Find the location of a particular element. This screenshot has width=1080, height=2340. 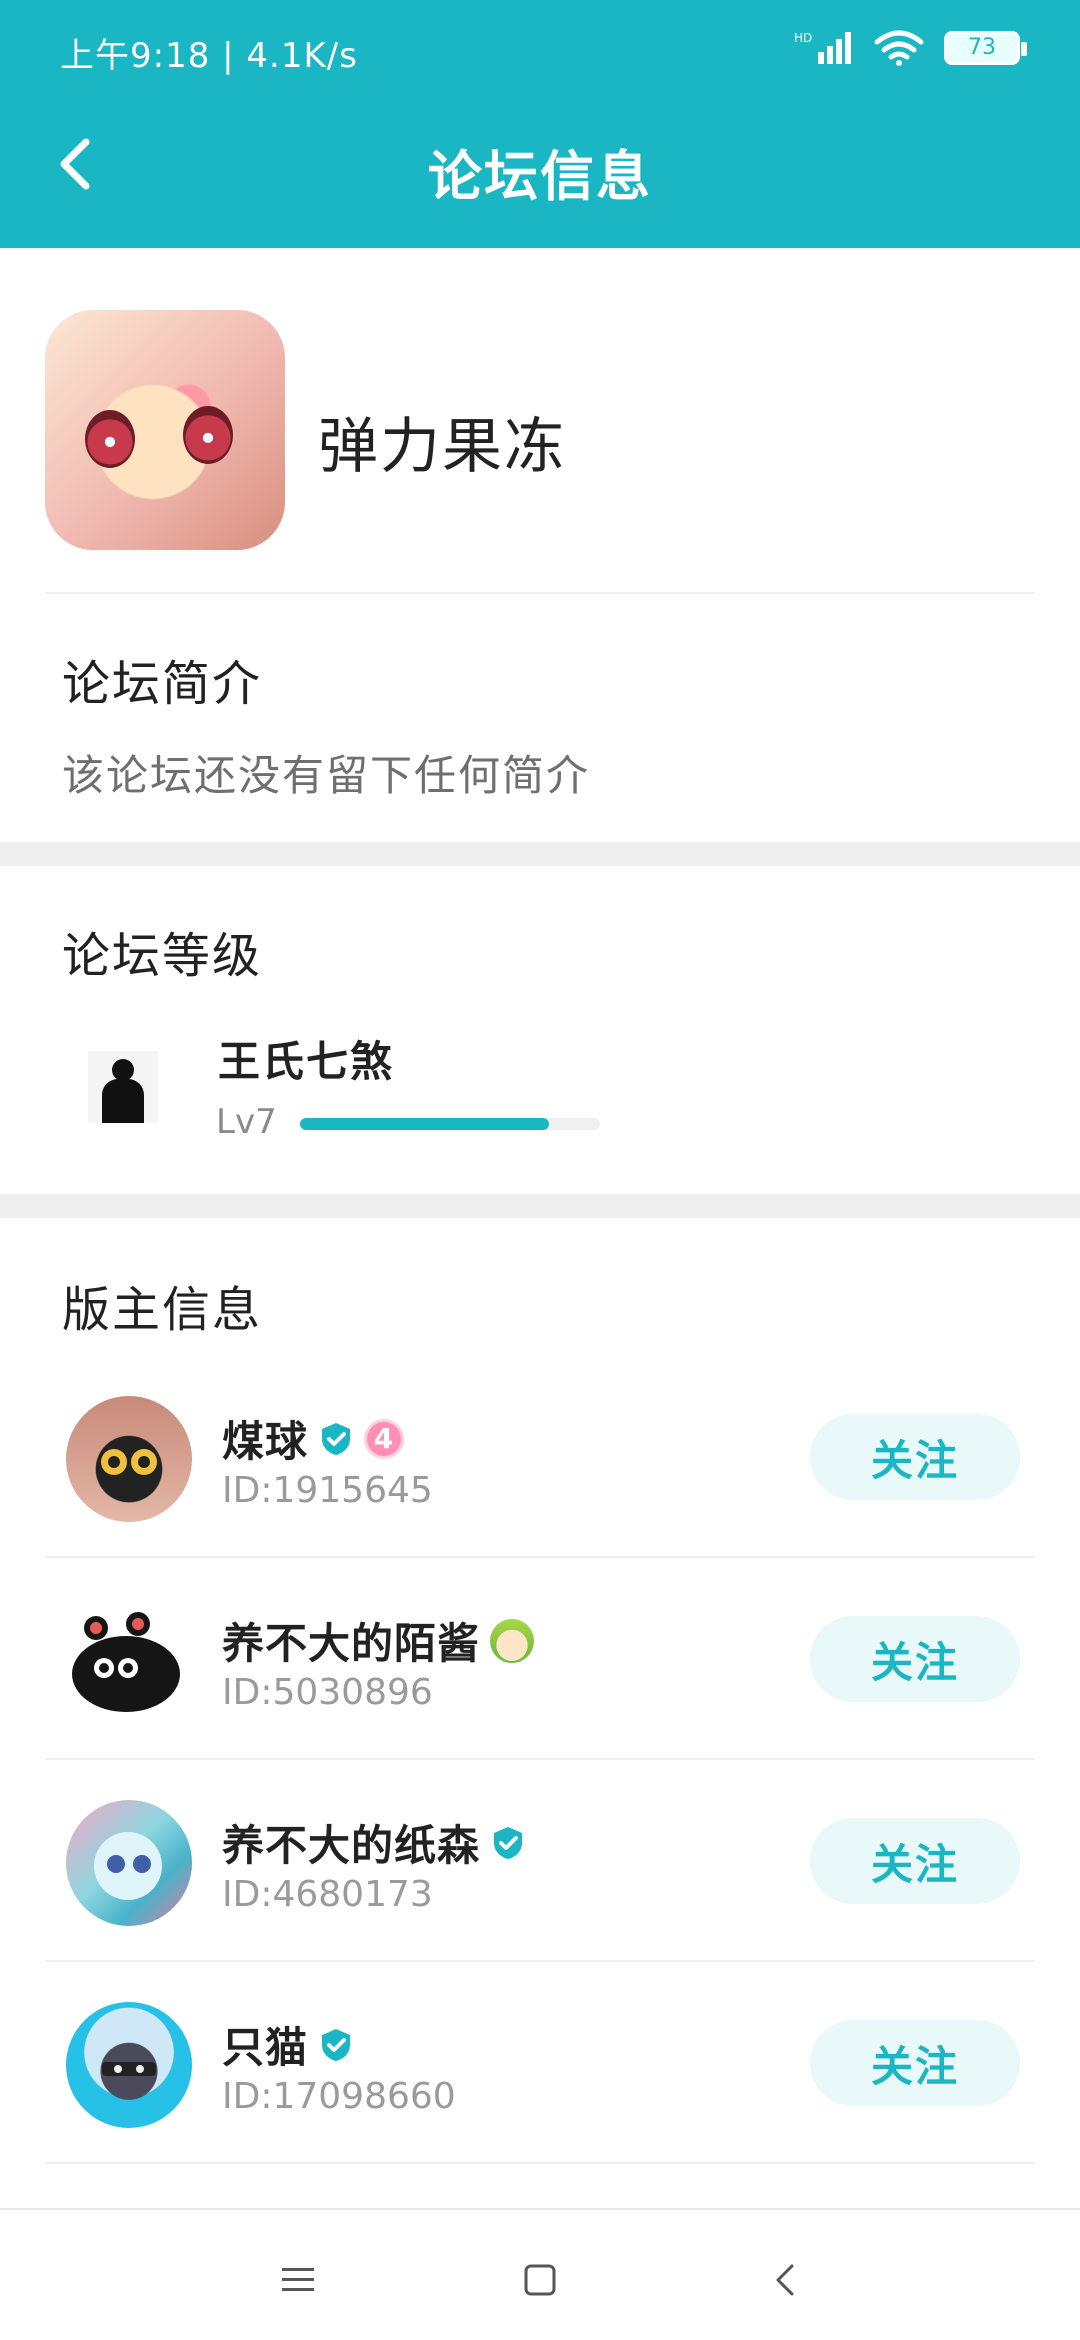

wifi-icon is located at coordinates (899, 48).